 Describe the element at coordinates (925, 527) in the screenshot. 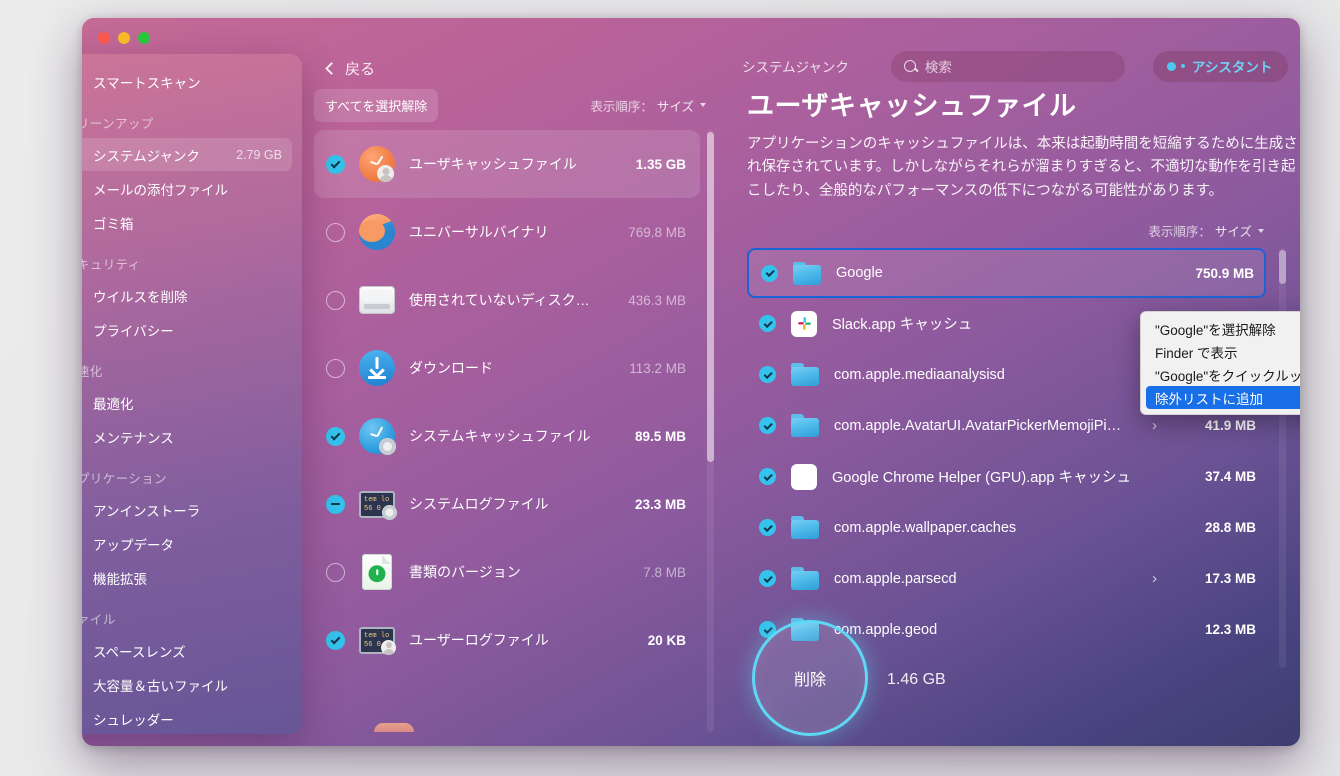

I see `file-row-name: com.apple.wallpaper.caches` at that location.